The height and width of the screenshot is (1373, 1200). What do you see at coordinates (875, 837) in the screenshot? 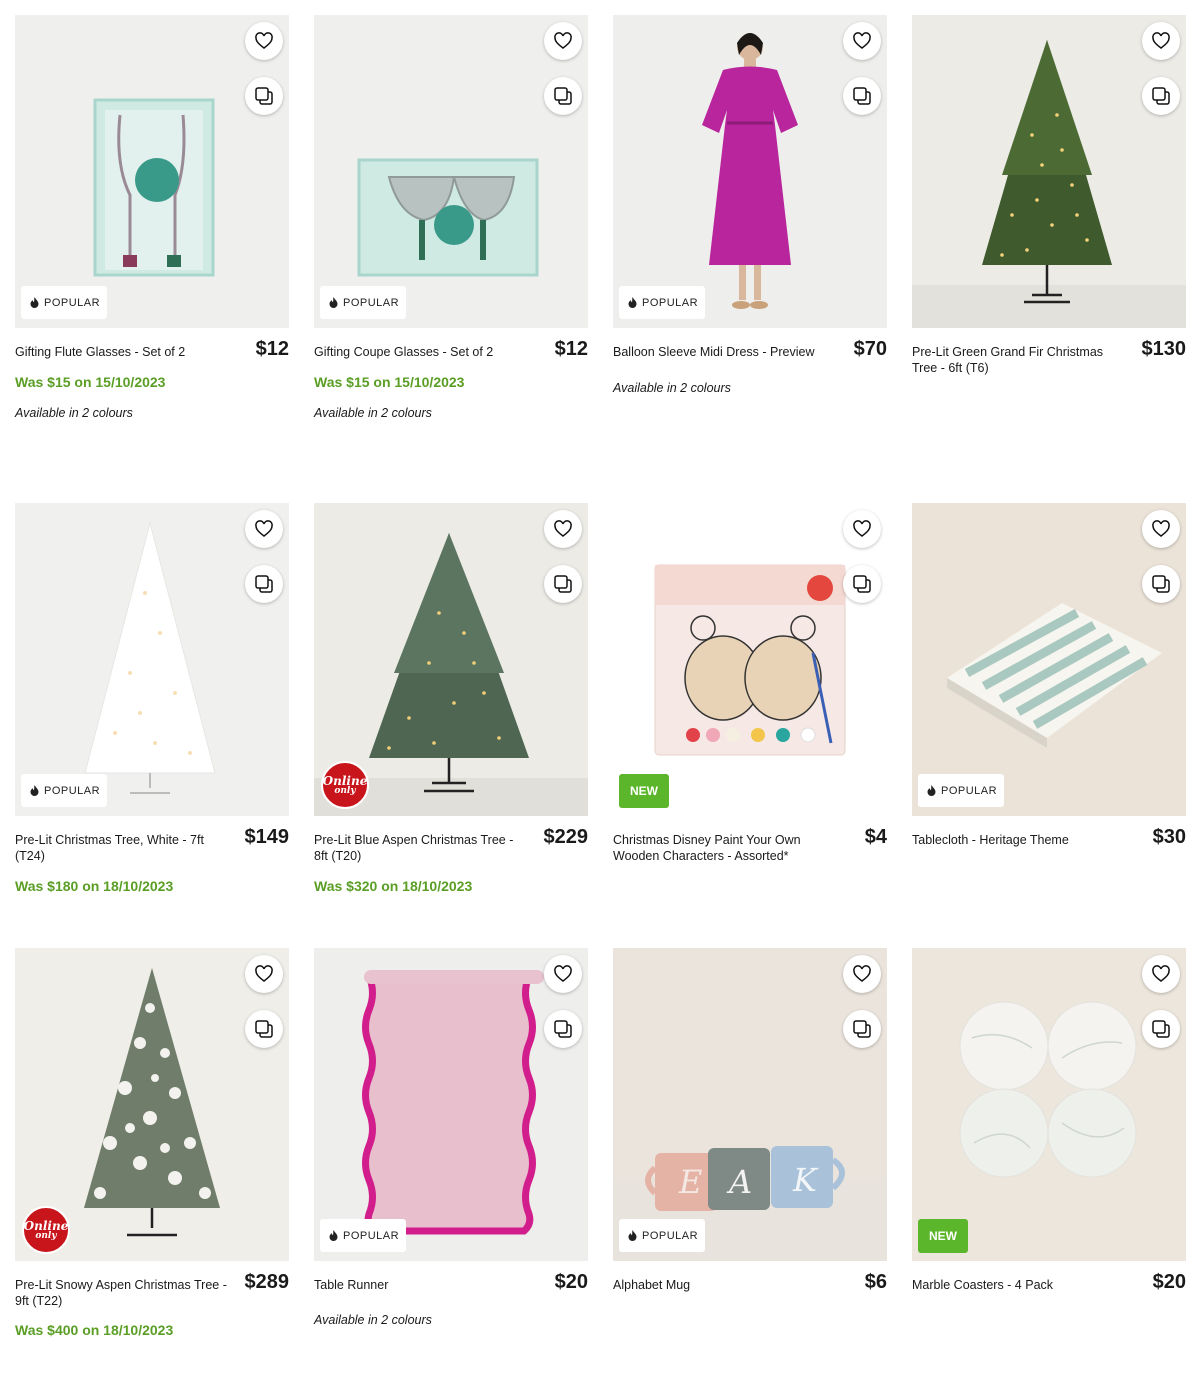
I see `product-price: $4` at bounding box center [875, 837].